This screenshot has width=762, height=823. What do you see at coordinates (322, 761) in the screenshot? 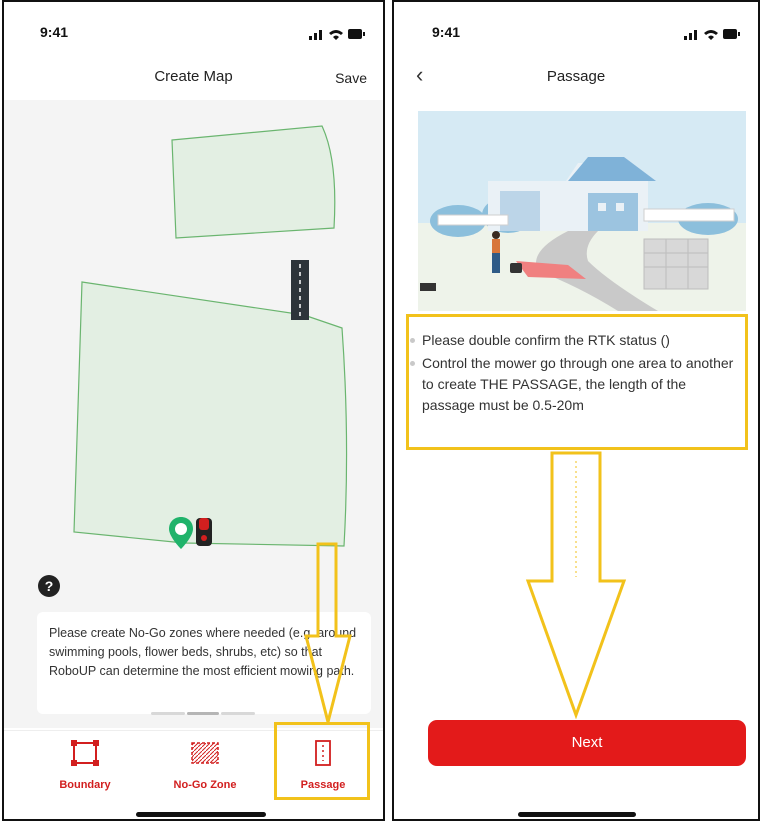
I see `passage-tab-highlight` at bounding box center [322, 761].